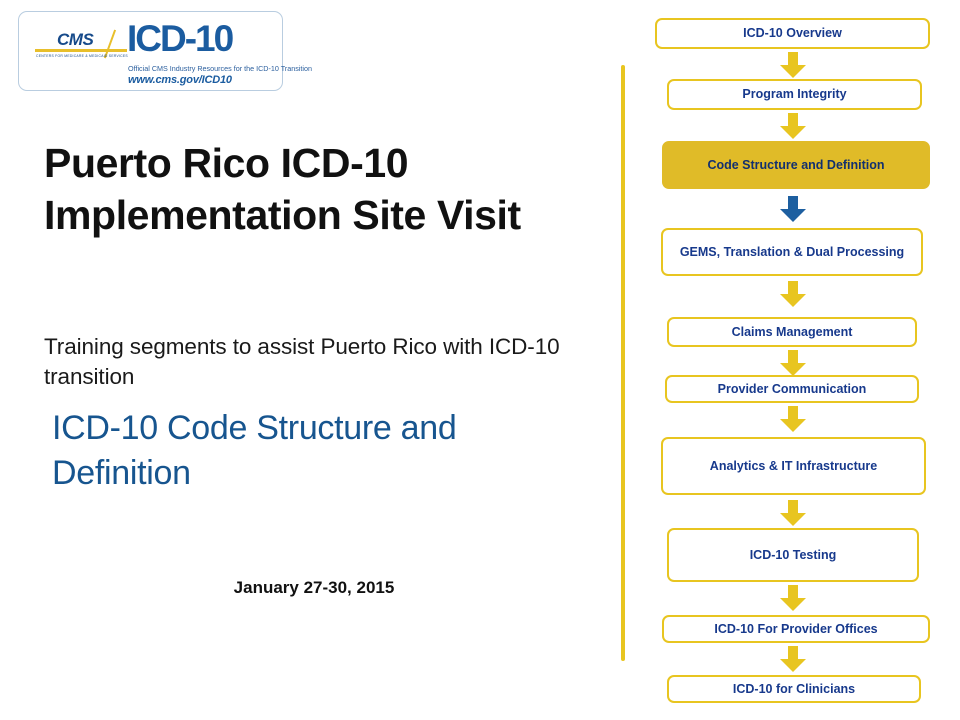 The image size is (960, 720). I want to click on flow-step-label: Provider Communication, so click(792, 388).